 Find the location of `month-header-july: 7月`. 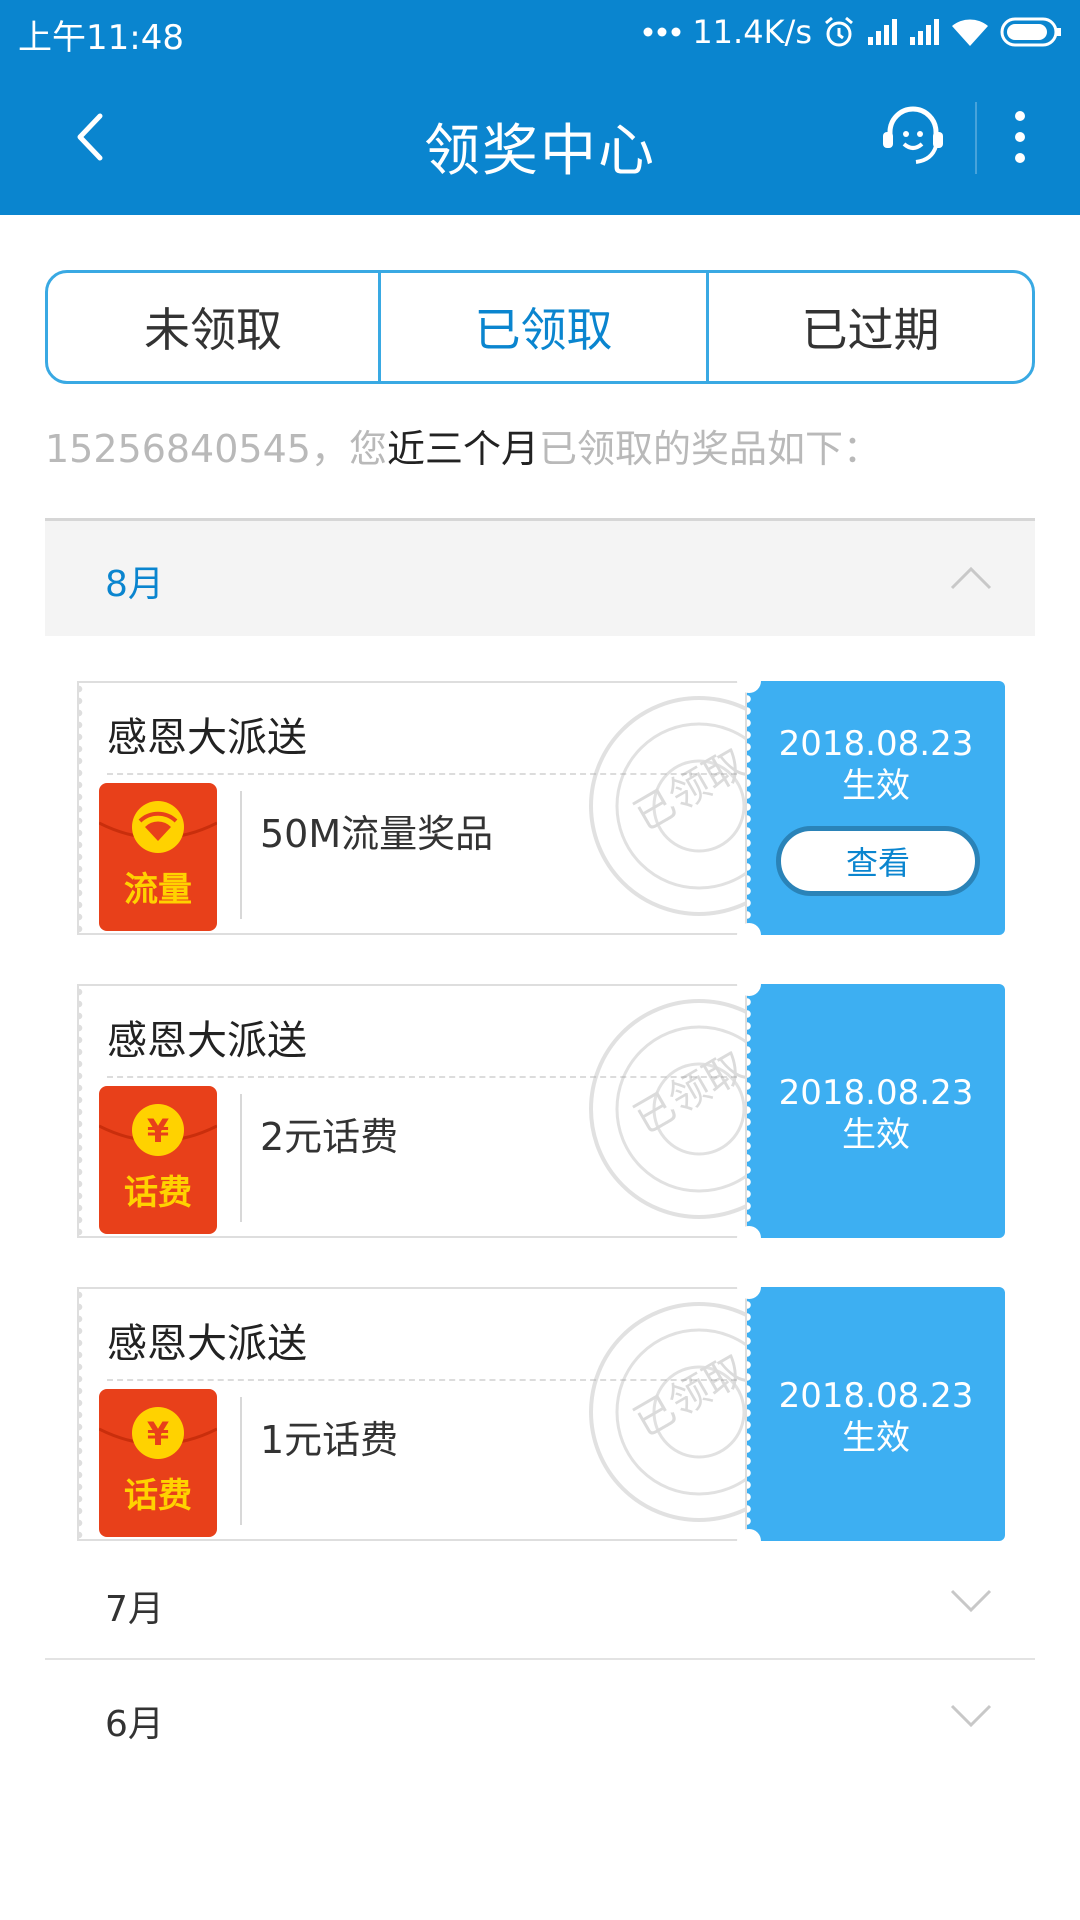

month-header-july: 7月 is located at coordinates (540, 1602).